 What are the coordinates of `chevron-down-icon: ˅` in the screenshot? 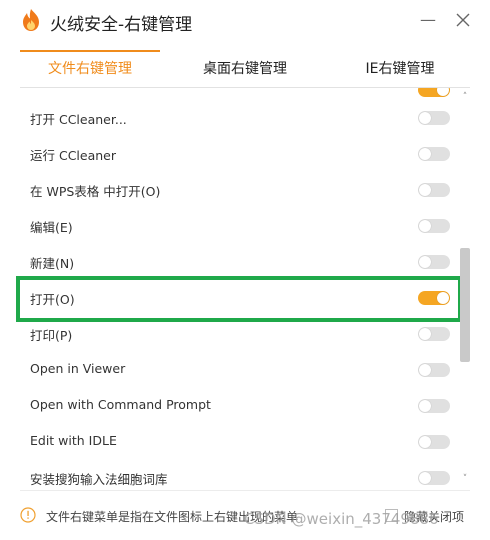 It's located at (465, 479).